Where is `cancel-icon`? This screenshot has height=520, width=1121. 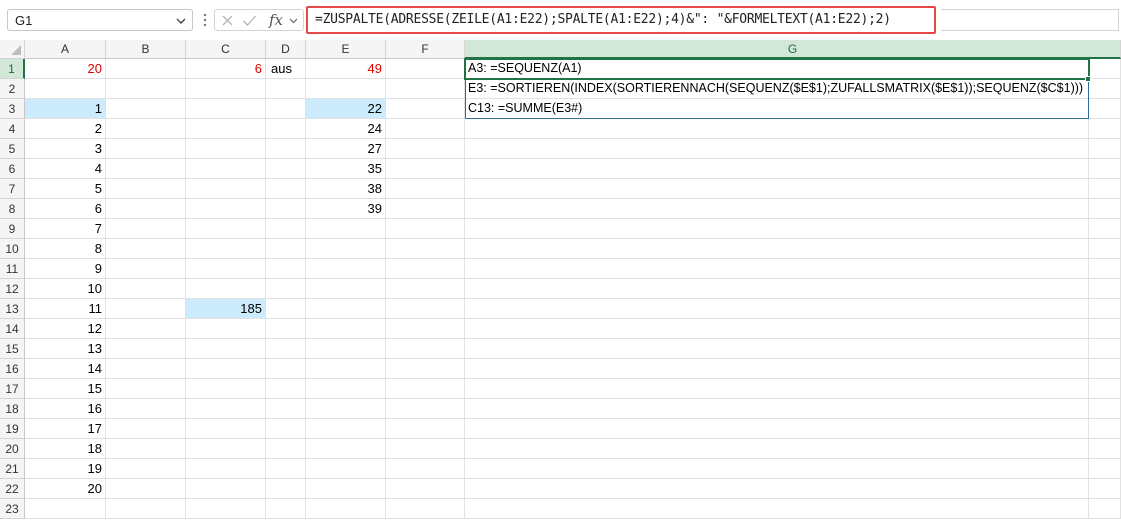 cancel-icon is located at coordinates (227, 20).